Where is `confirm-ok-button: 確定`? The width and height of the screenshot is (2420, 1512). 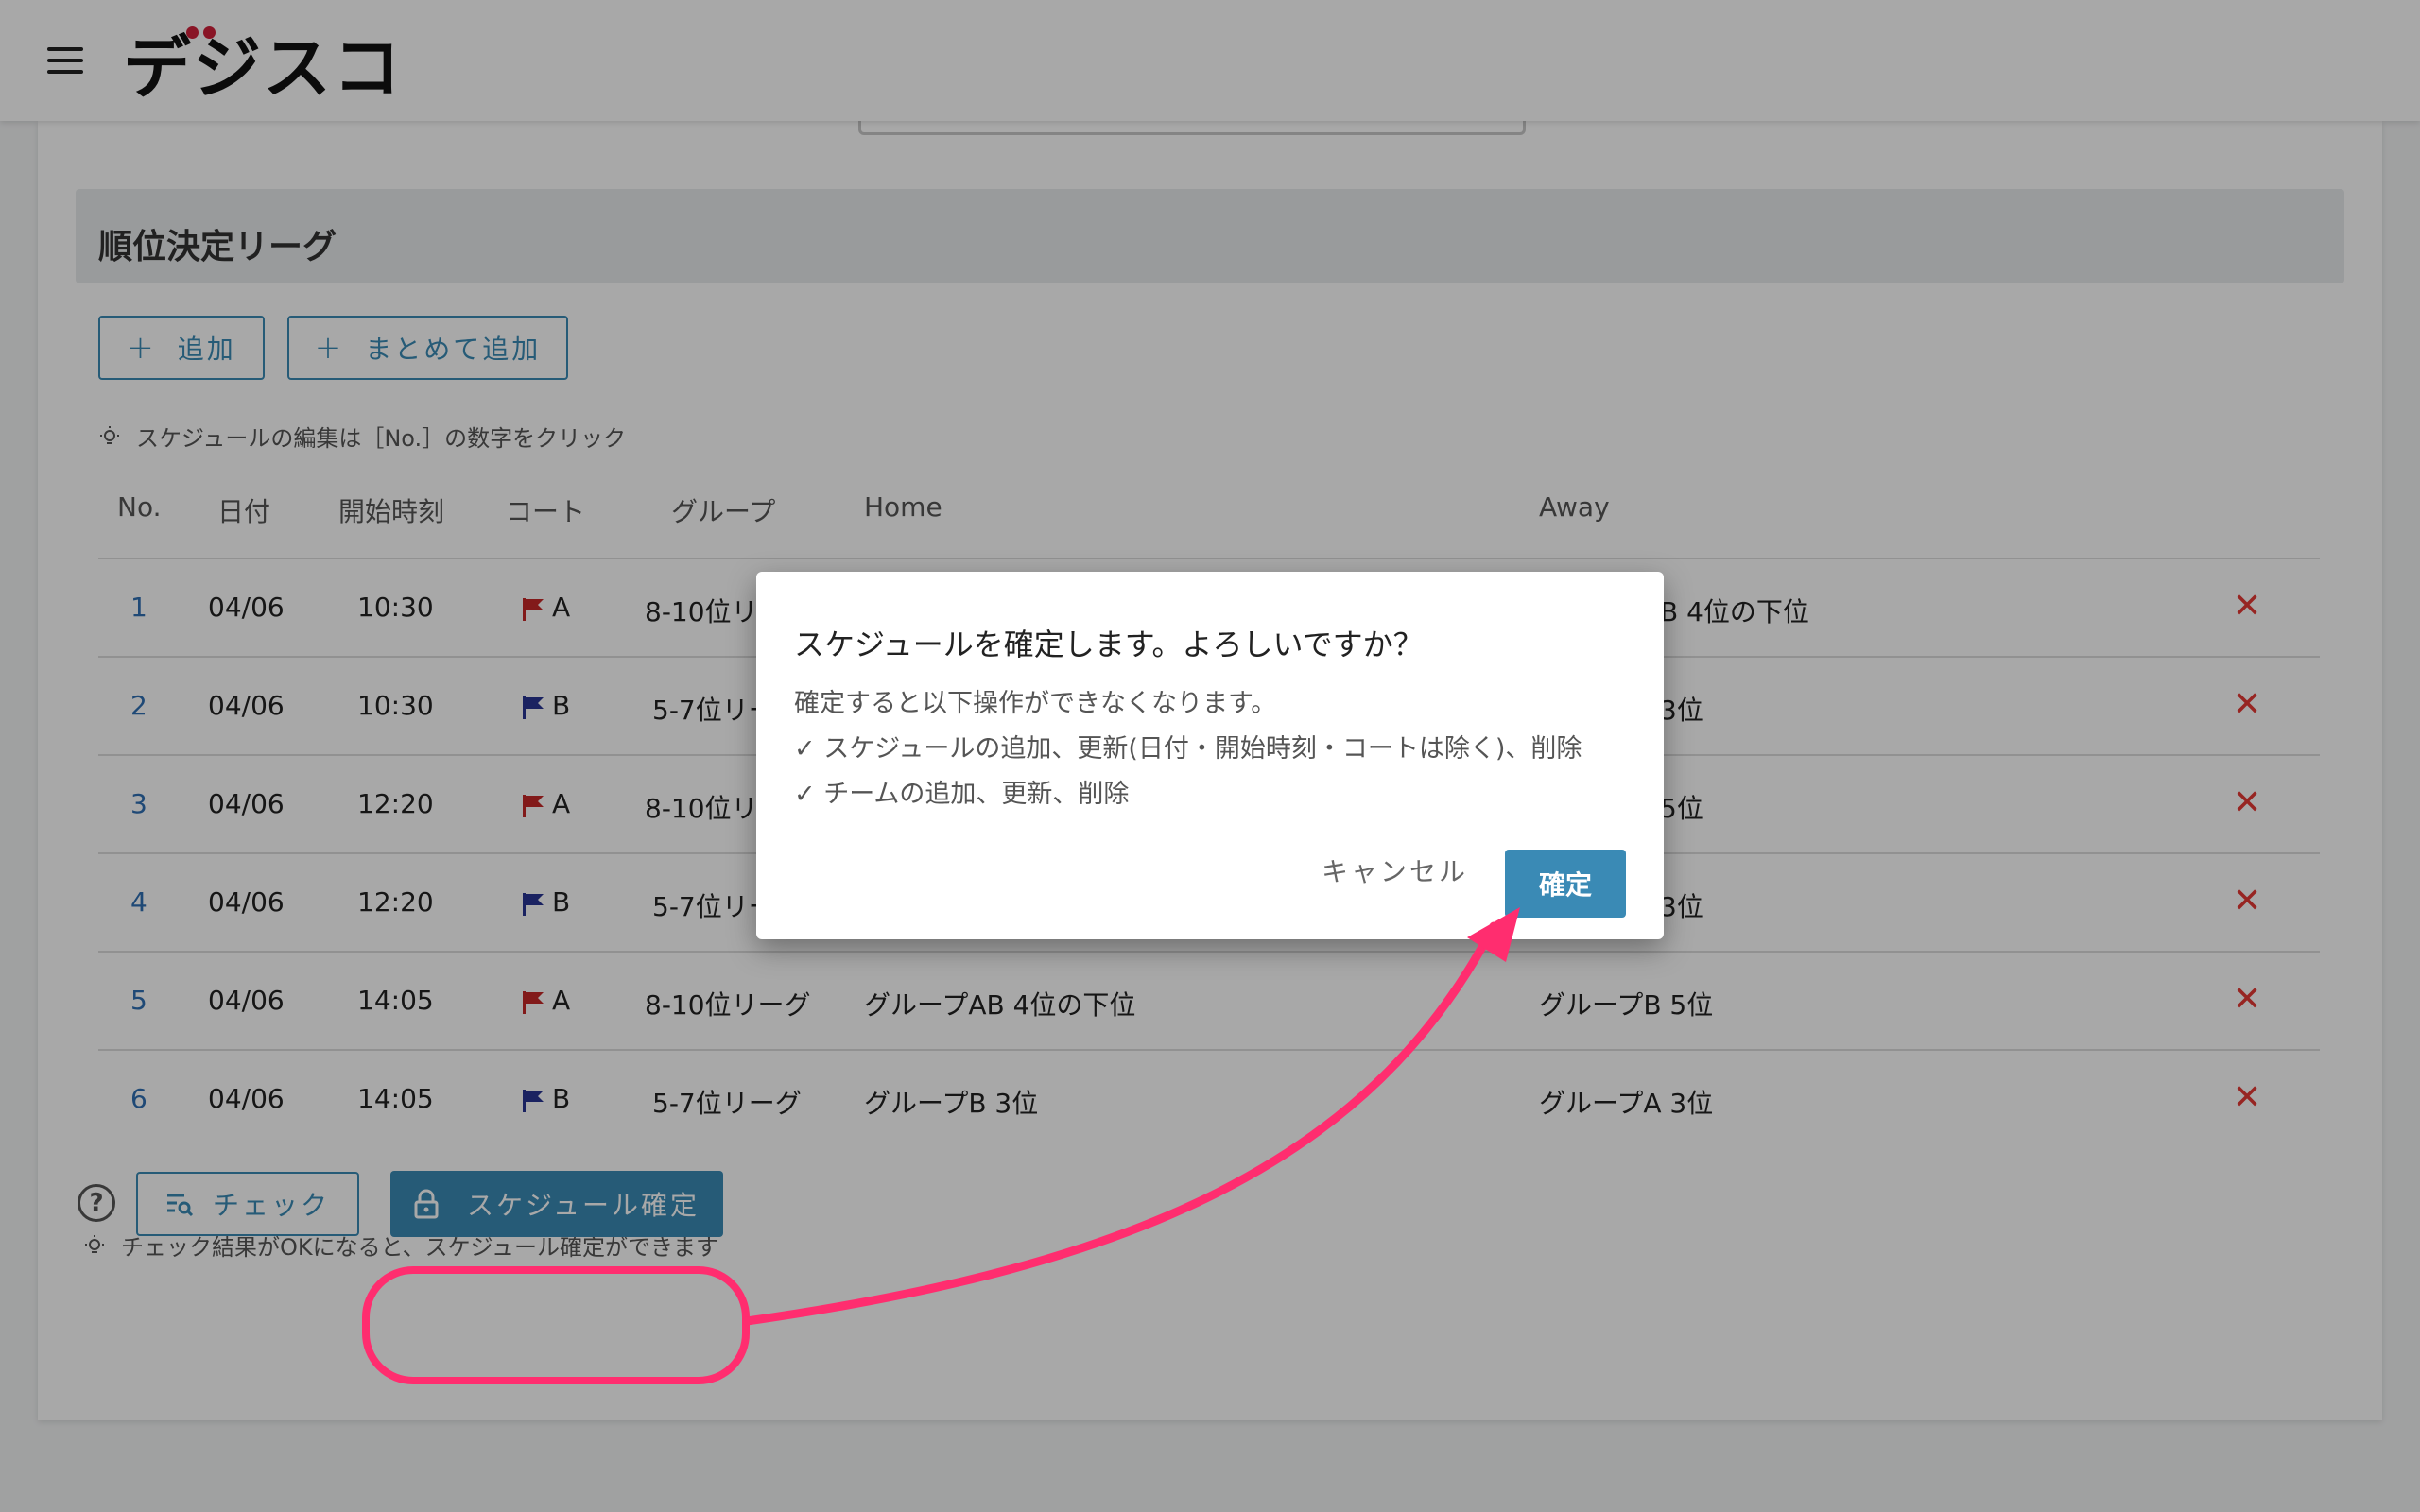 confirm-ok-button: 確定 is located at coordinates (1566, 884).